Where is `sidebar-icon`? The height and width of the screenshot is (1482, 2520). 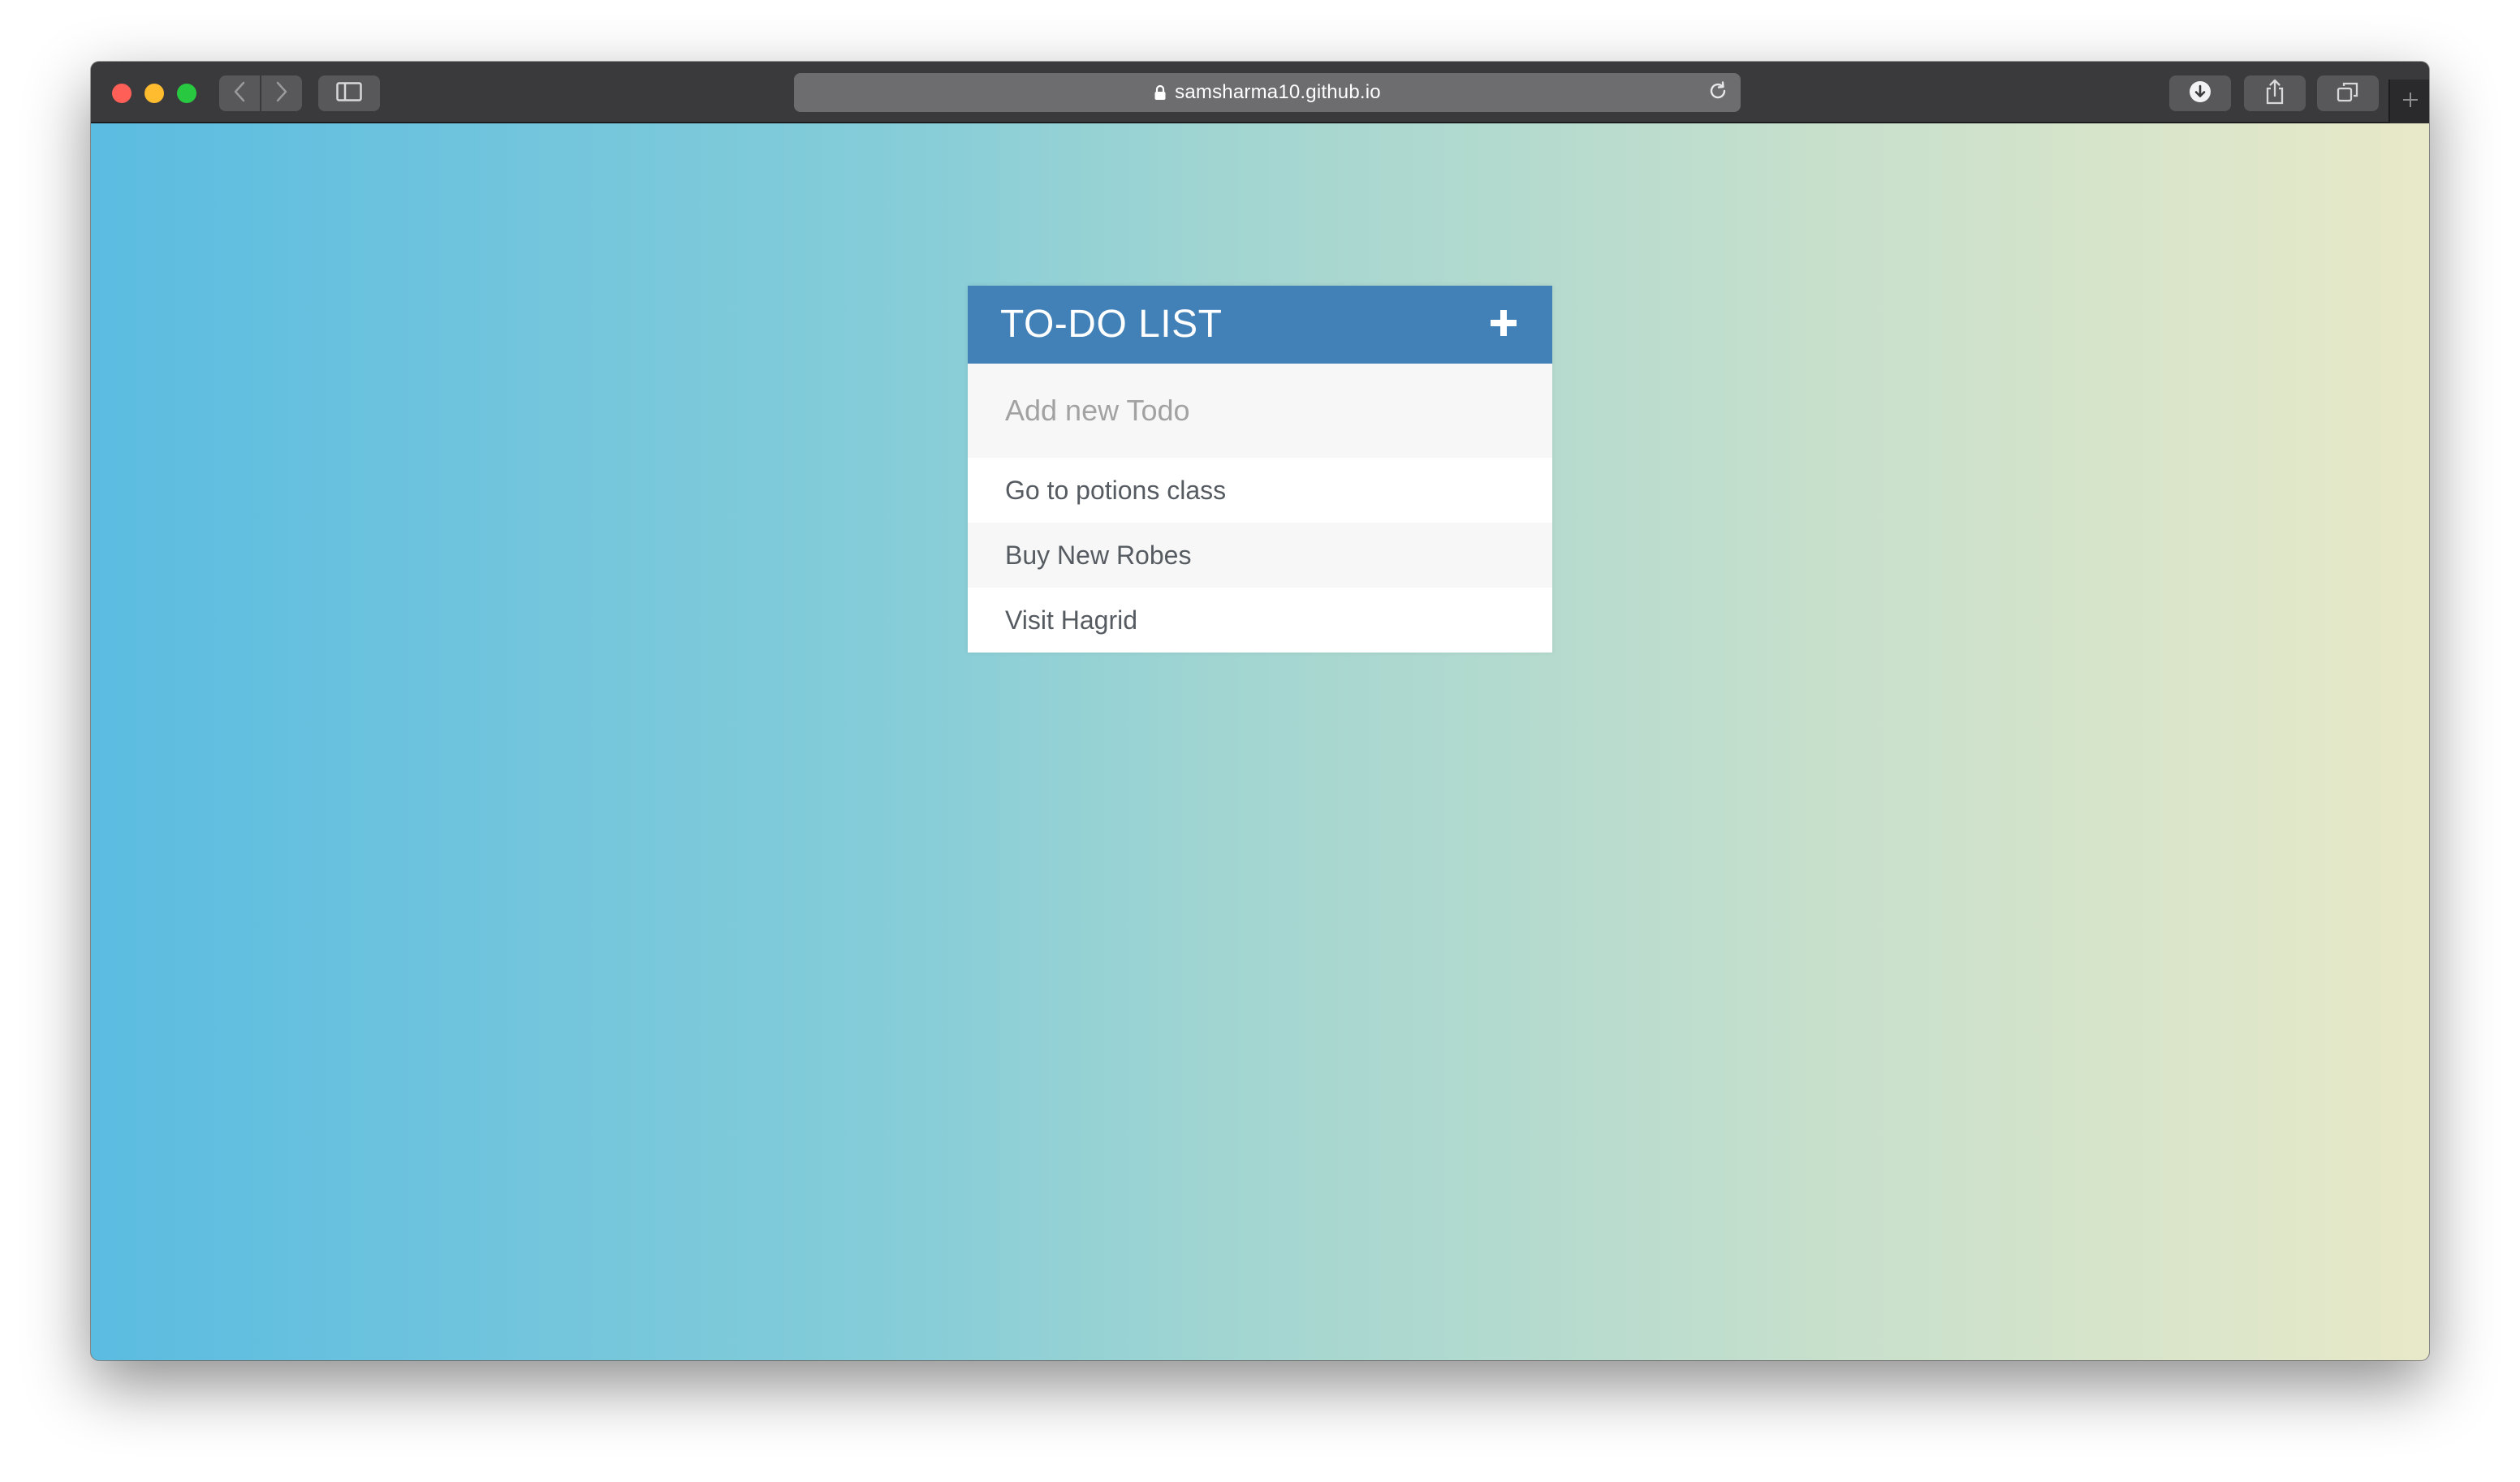 sidebar-icon is located at coordinates (349, 93).